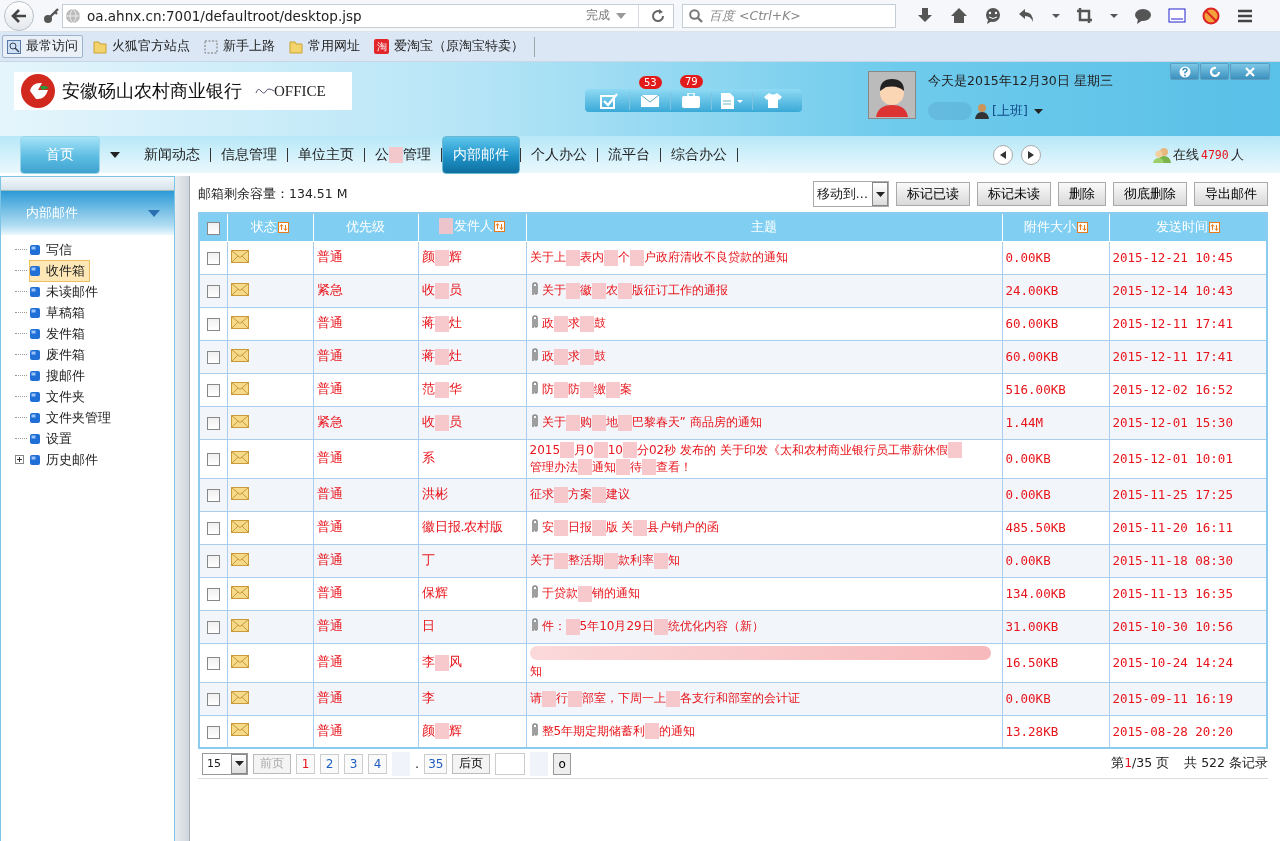 Image resolution: width=1280 pixels, height=841 pixels. What do you see at coordinates (1031, 154) in the screenshot?
I see `scroll-right-button` at bounding box center [1031, 154].